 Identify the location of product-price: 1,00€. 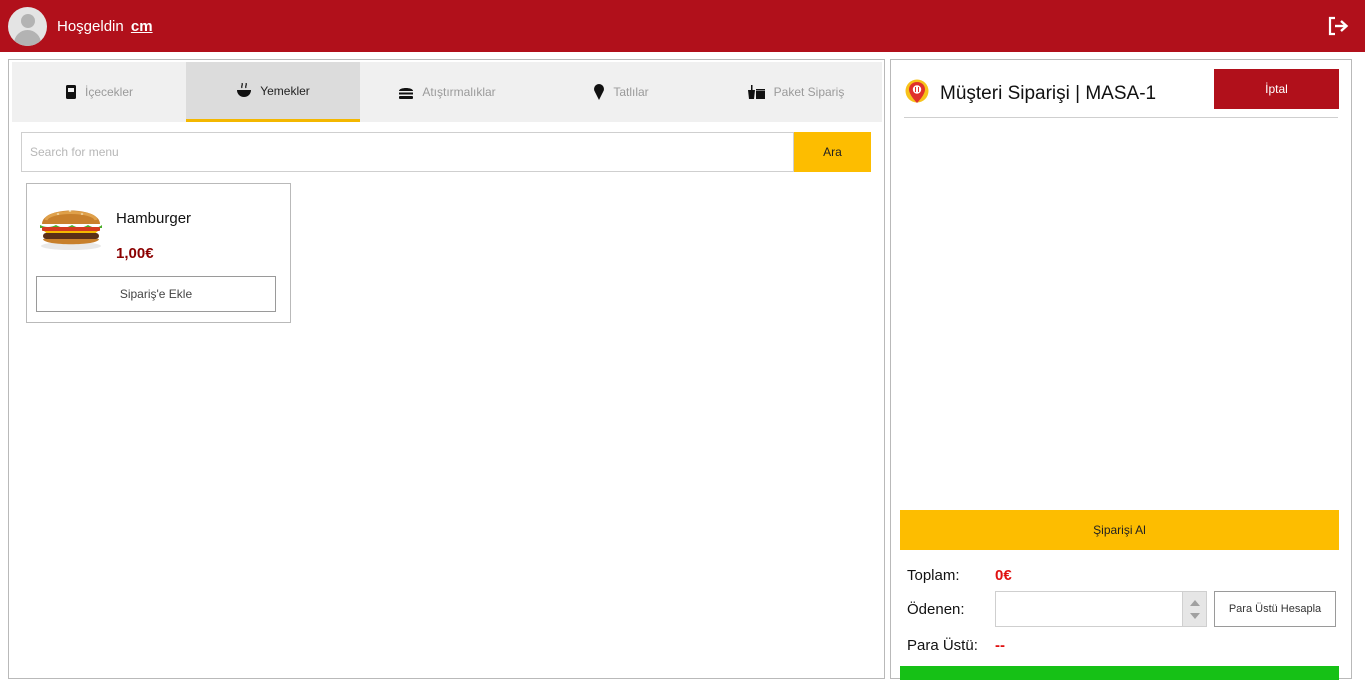
(135, 253).